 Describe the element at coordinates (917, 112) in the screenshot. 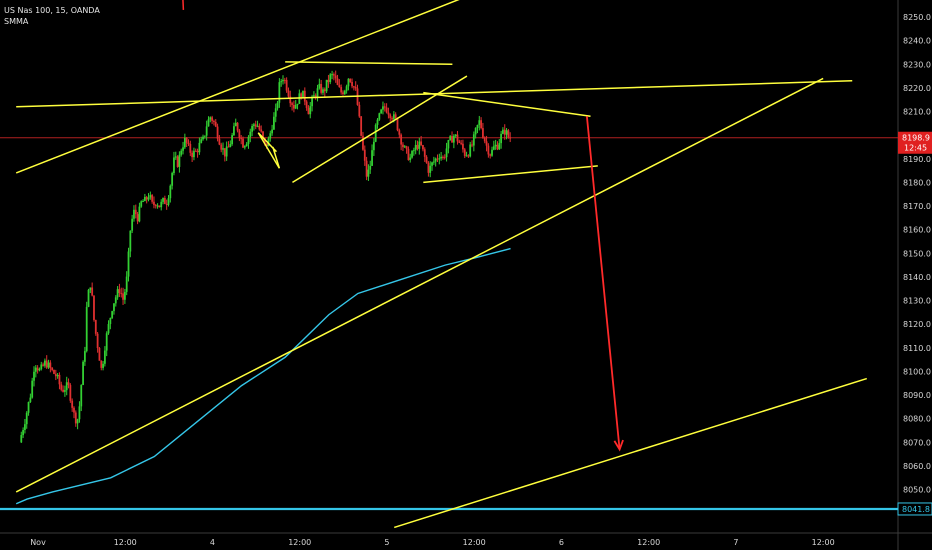

I see `y-tick-label: 8210.0` at that location.